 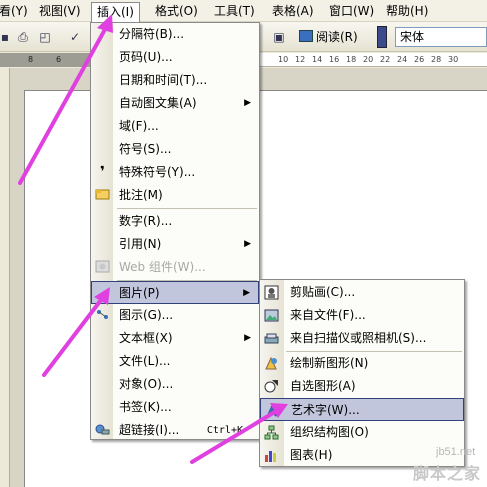 What do you see at coordinates (441, 37) in the screenshot?
I see `font-select: 宋体` at bounding box center [441, 37].